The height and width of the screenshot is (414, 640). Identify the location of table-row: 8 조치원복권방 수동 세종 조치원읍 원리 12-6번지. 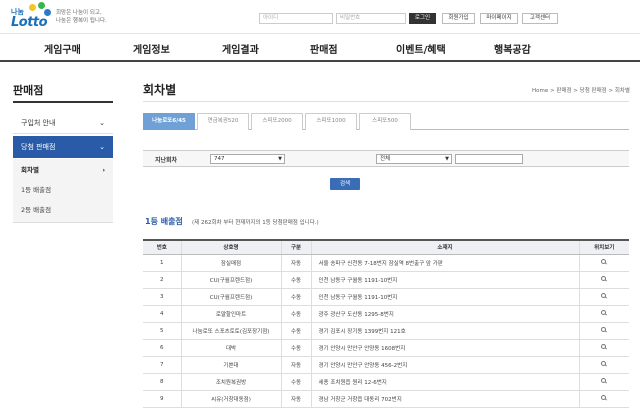
(386, 382).